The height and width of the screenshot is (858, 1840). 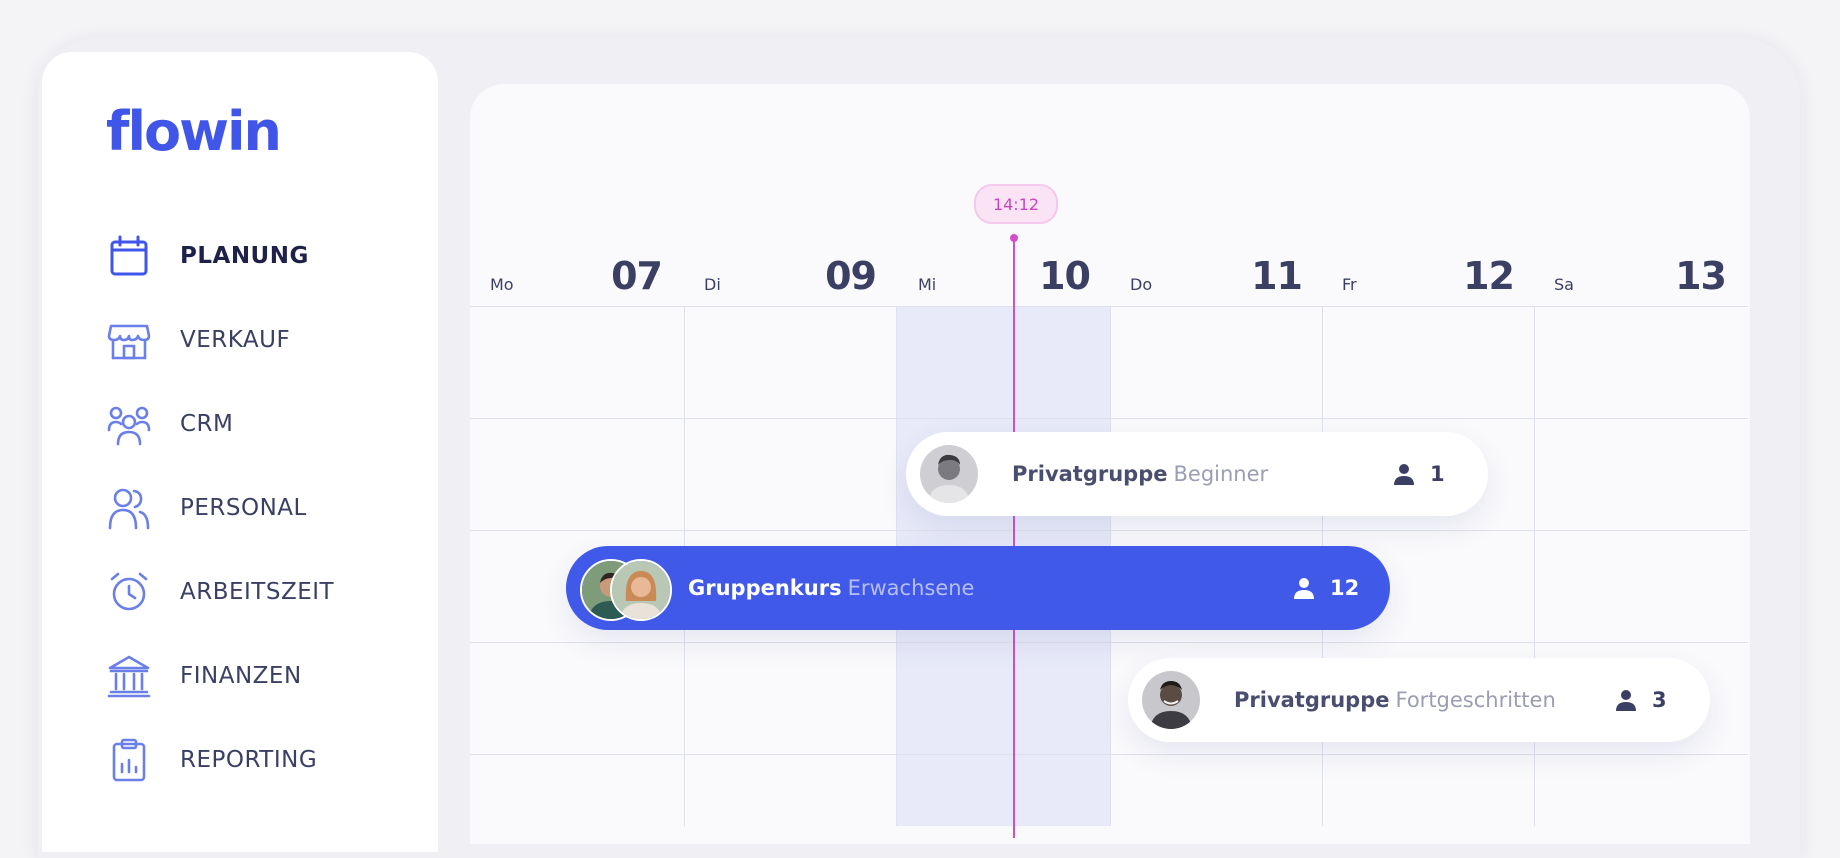 I want to click on sidebar-item-arbeitszeit: ARBEITSZEIT, so click(x=264, y=592).